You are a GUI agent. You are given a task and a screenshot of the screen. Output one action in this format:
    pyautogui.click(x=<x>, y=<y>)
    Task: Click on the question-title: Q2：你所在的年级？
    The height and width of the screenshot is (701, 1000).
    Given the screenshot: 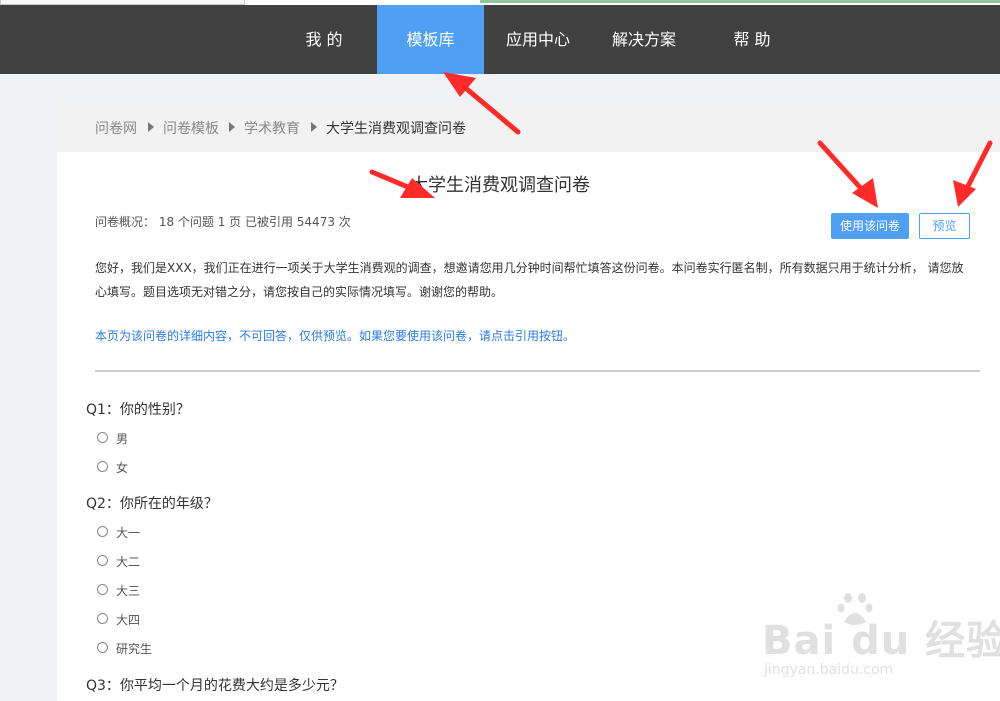 What is the action you would take?
    pyautogui.click(x=152, y=504)
    